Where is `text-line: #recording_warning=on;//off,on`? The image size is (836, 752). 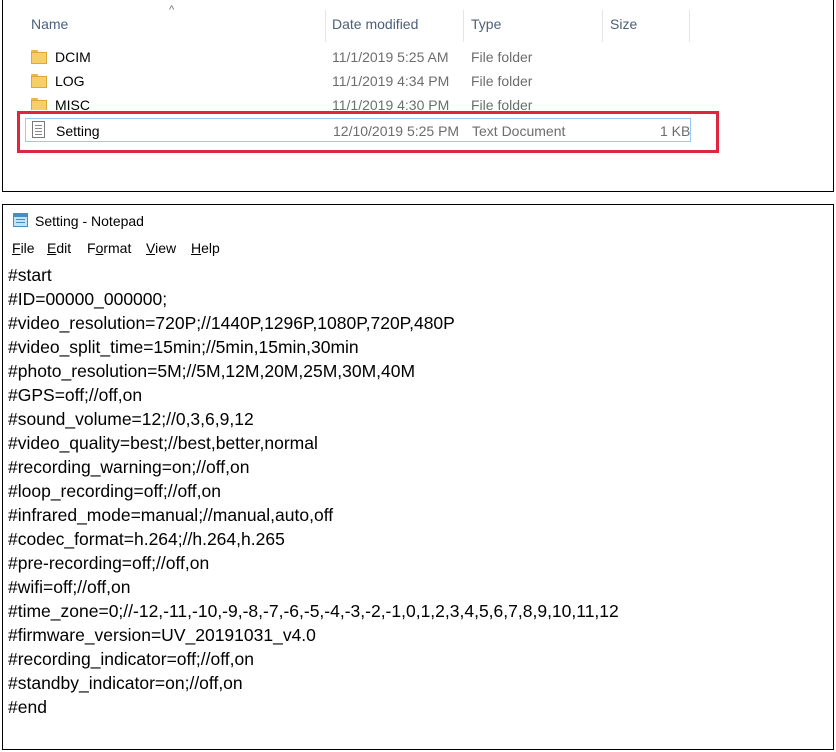 text-line: #recording_warning=on;//off,on is located at coordinates (129, 467).